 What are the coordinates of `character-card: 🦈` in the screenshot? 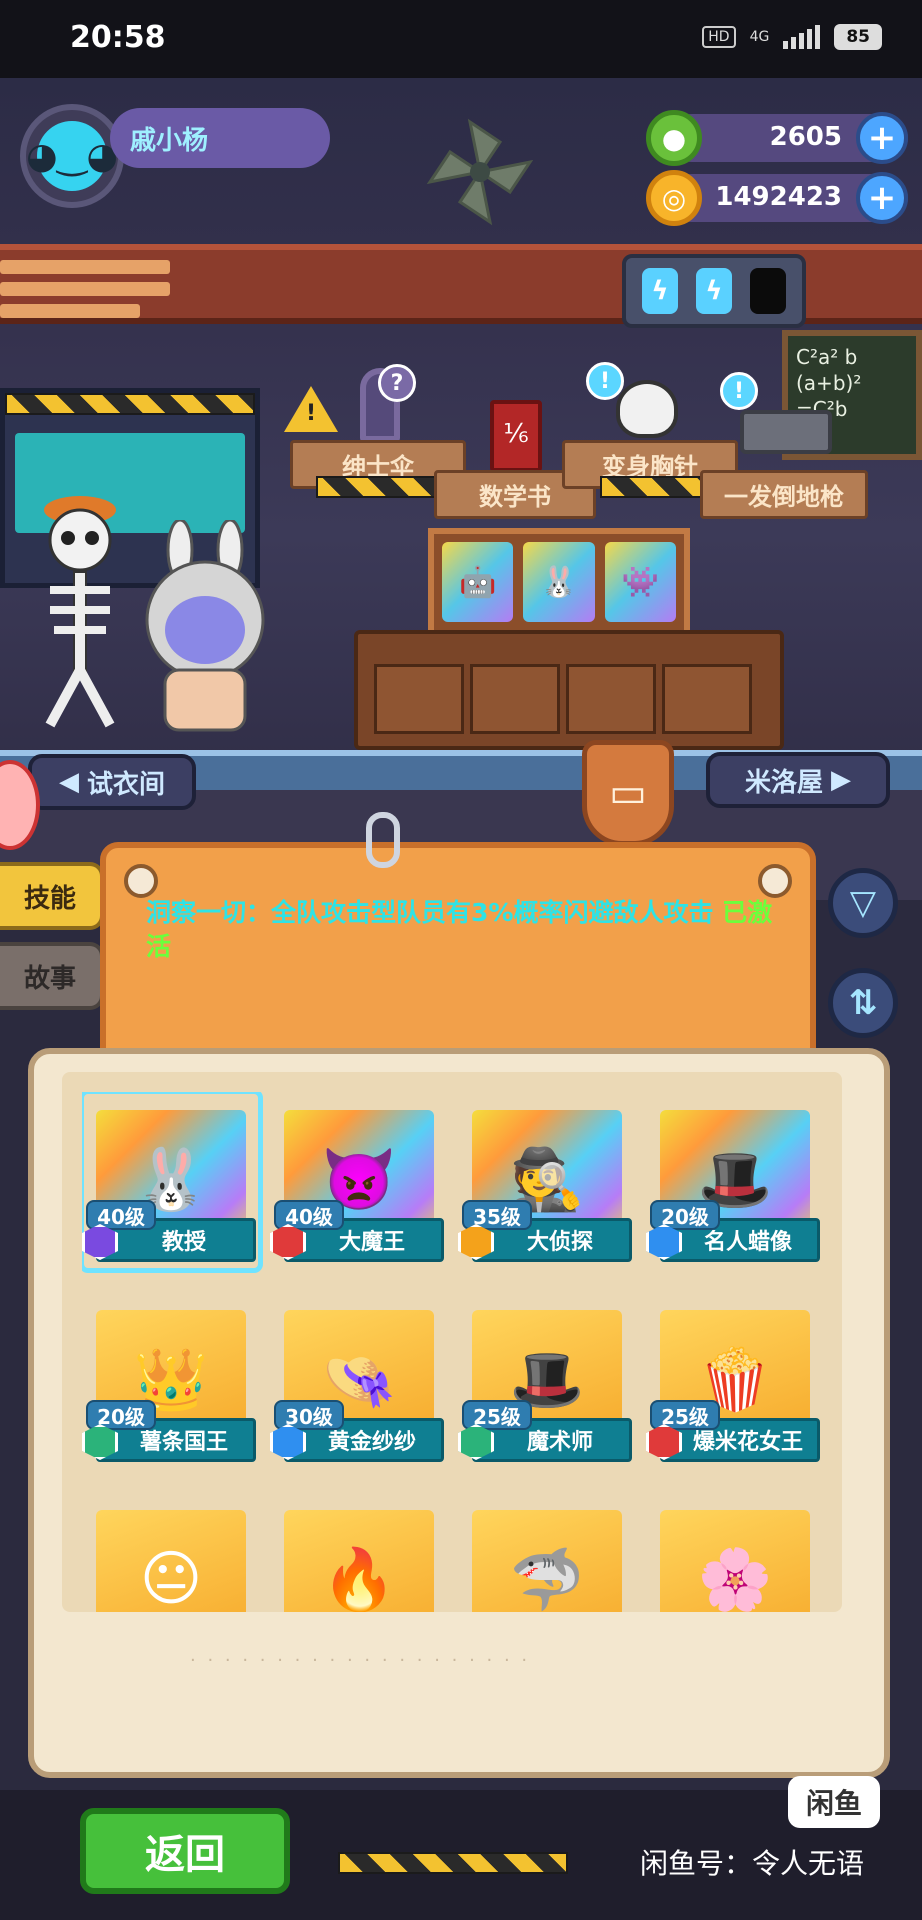 It's located at (547, 1552).